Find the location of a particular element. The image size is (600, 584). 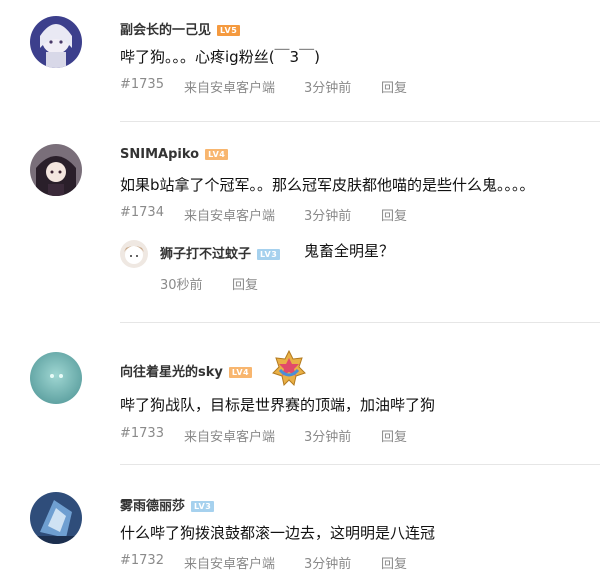

reply-timestamp: 30秒前 is located at coordinates (181, 285).